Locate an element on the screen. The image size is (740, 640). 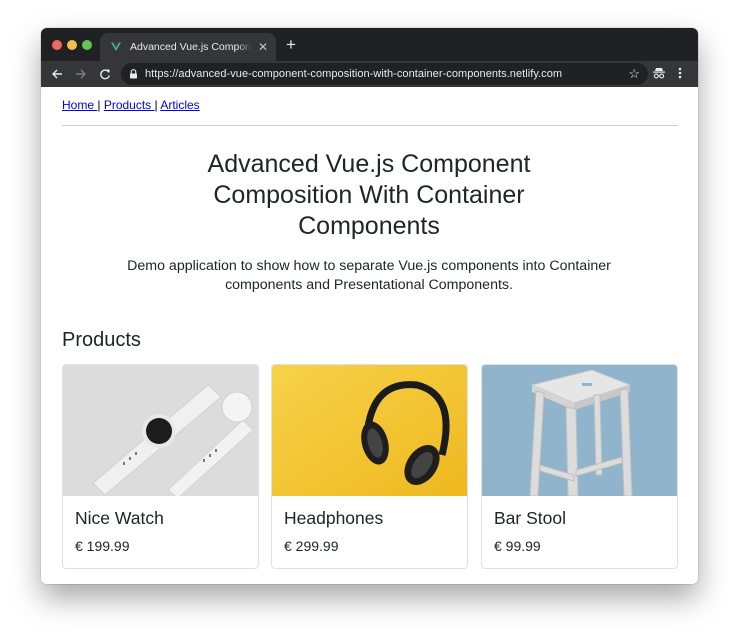
more-menu-icon is located at coordinates (680, 73).